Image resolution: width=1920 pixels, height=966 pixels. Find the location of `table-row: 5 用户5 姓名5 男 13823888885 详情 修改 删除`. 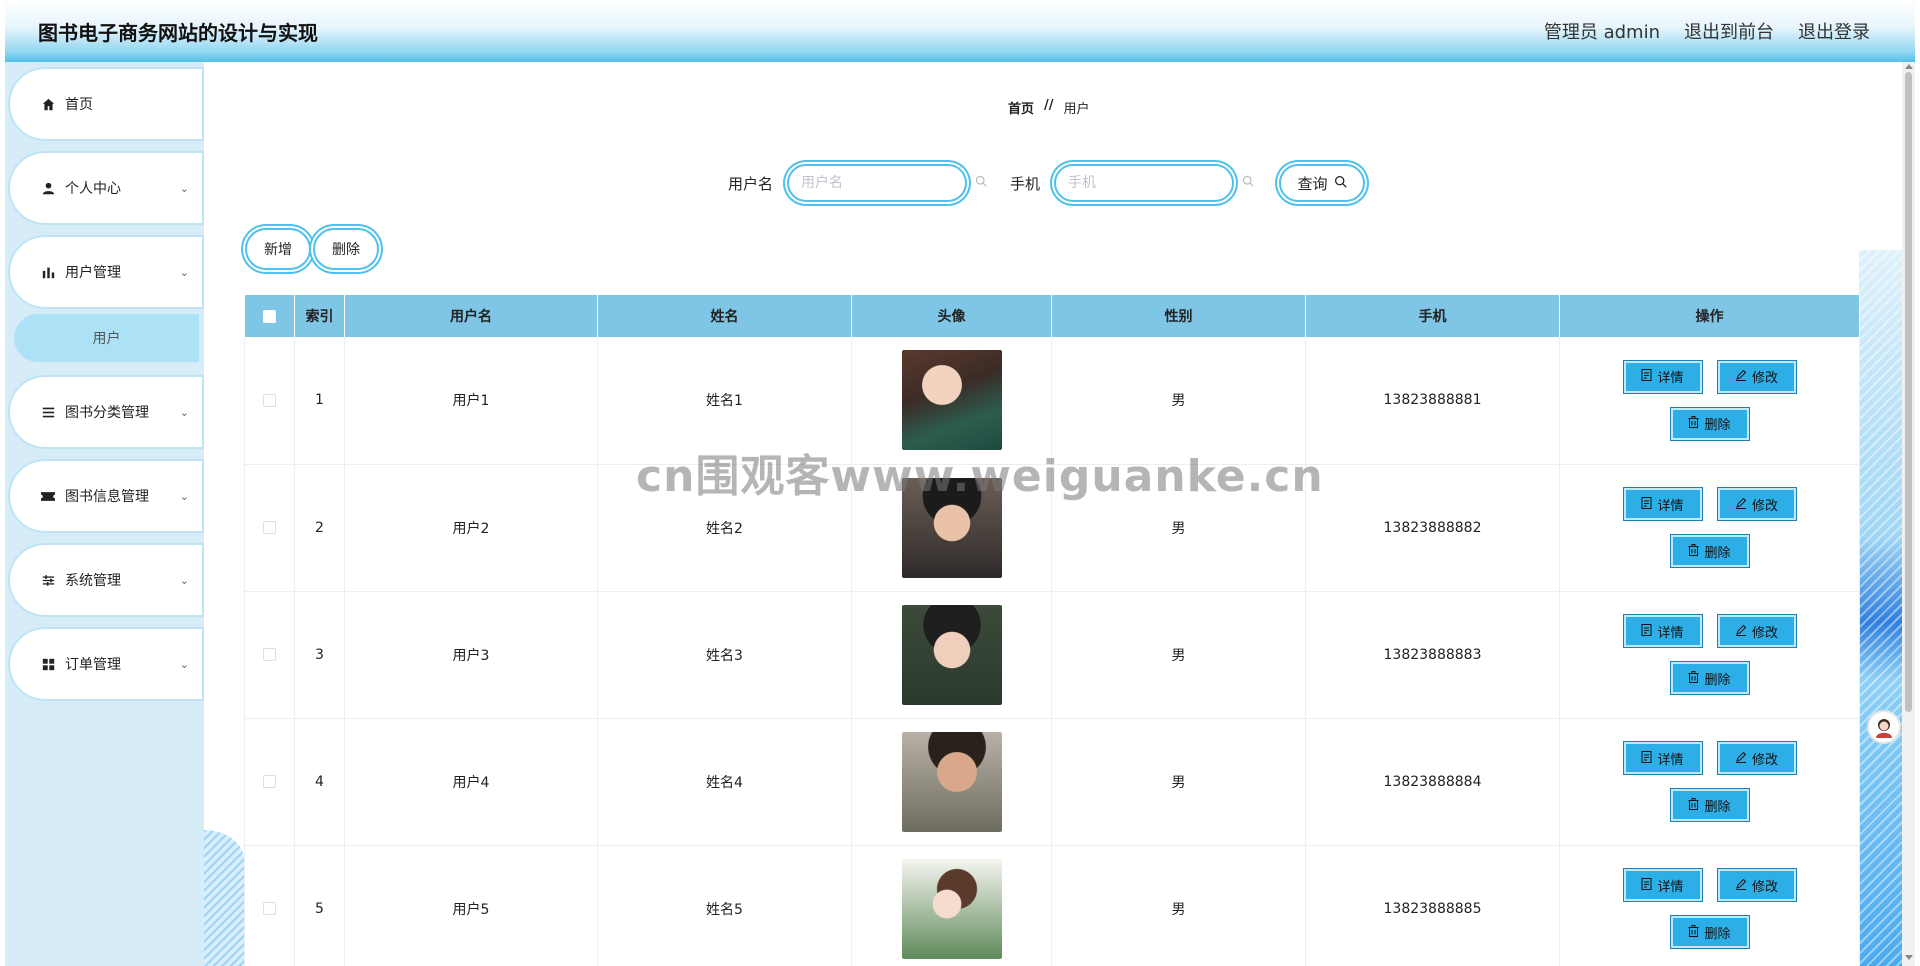

table-row: 5 用户5 姓名5 男 13823888885 详情 修改 删除 is located at coordinates (1052, 905).